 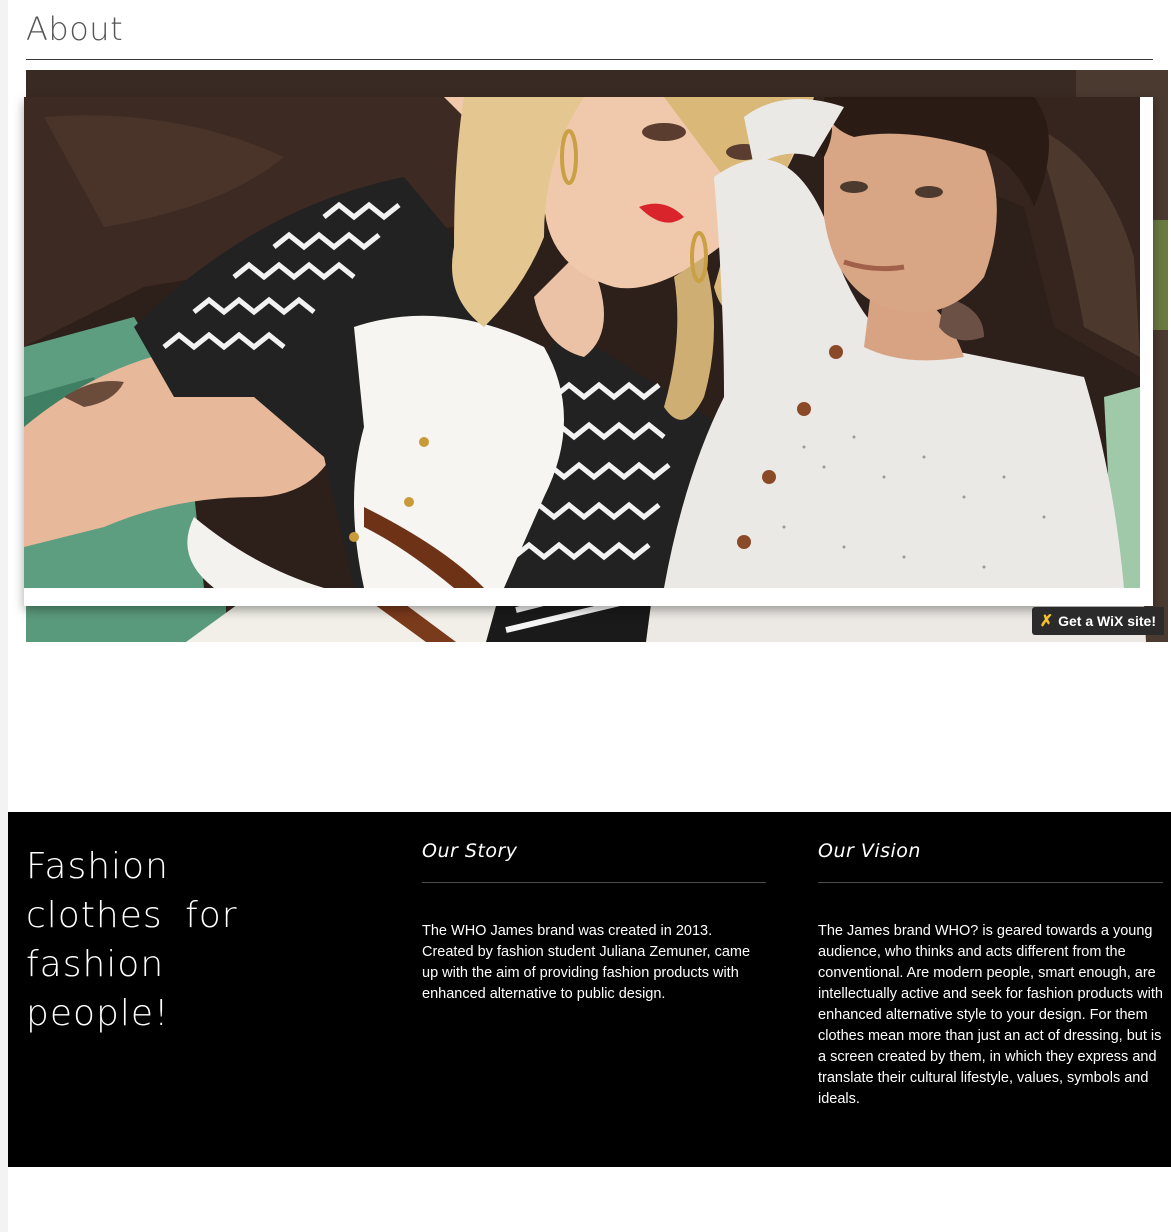 I want to click on our-story-divider, so click(x=594, y=882).